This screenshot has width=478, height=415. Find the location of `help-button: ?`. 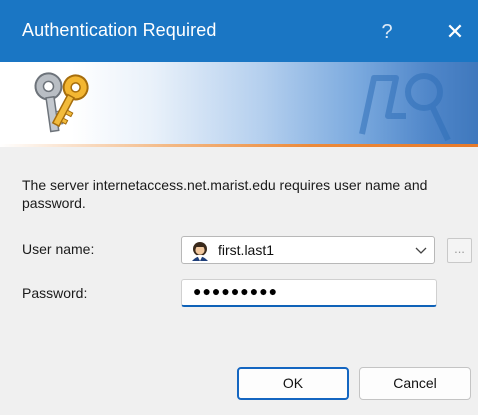

help-button: ? is located at coordinates (387, 32).